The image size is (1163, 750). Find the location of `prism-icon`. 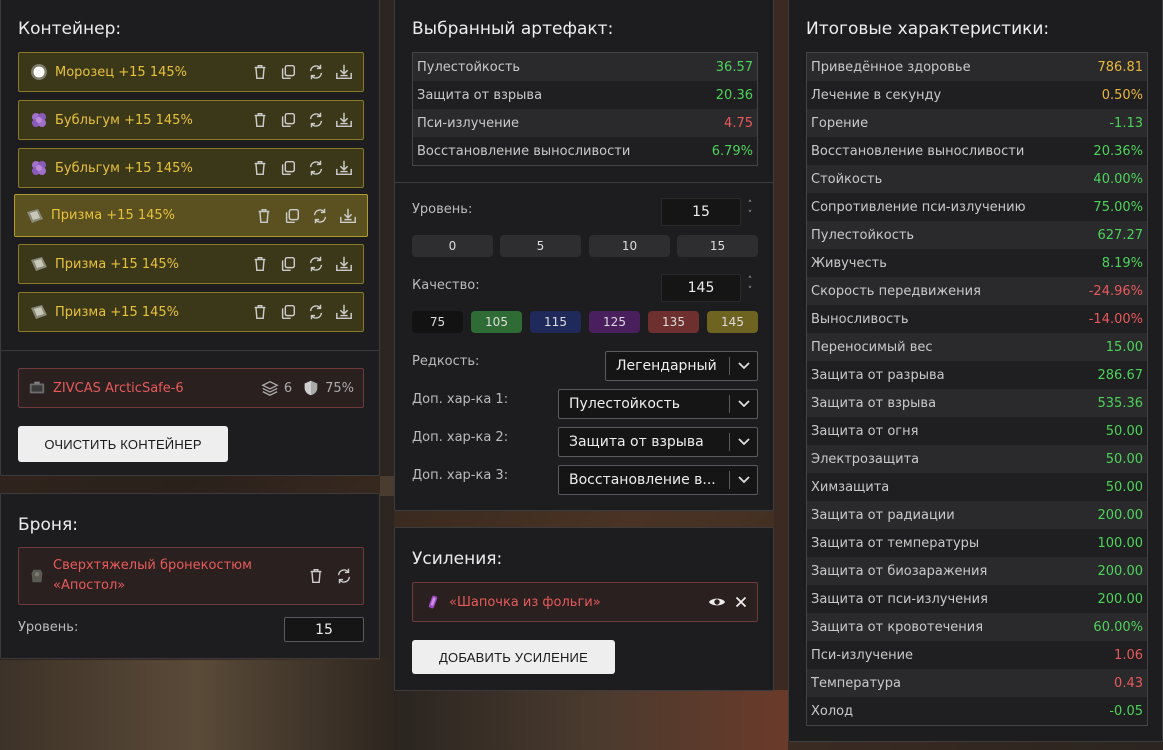

prism-icon is located at coordinates (35, 216).